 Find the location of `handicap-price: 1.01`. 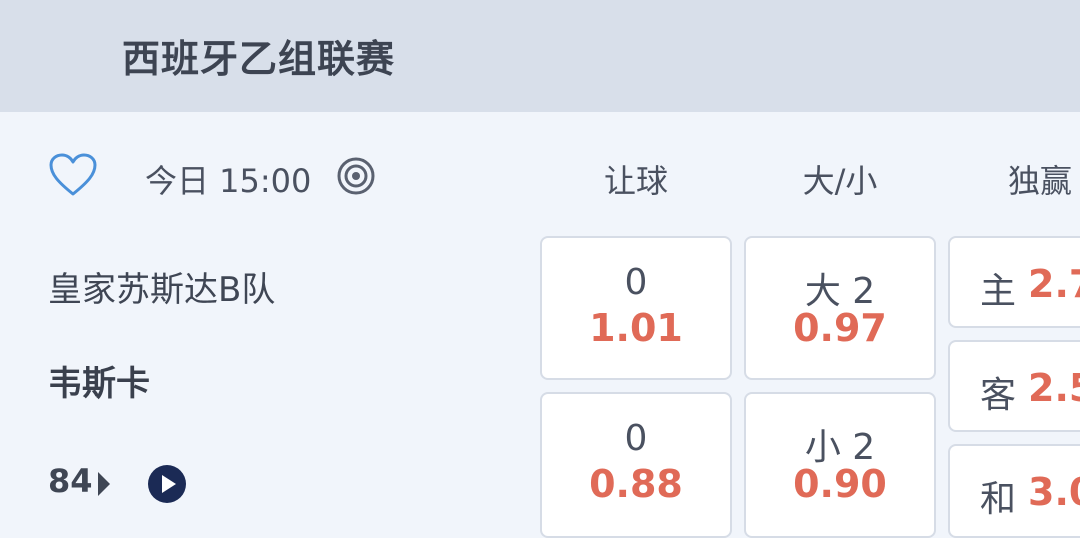

handicap-price: 1.01 is located at coordinates (636, 328).